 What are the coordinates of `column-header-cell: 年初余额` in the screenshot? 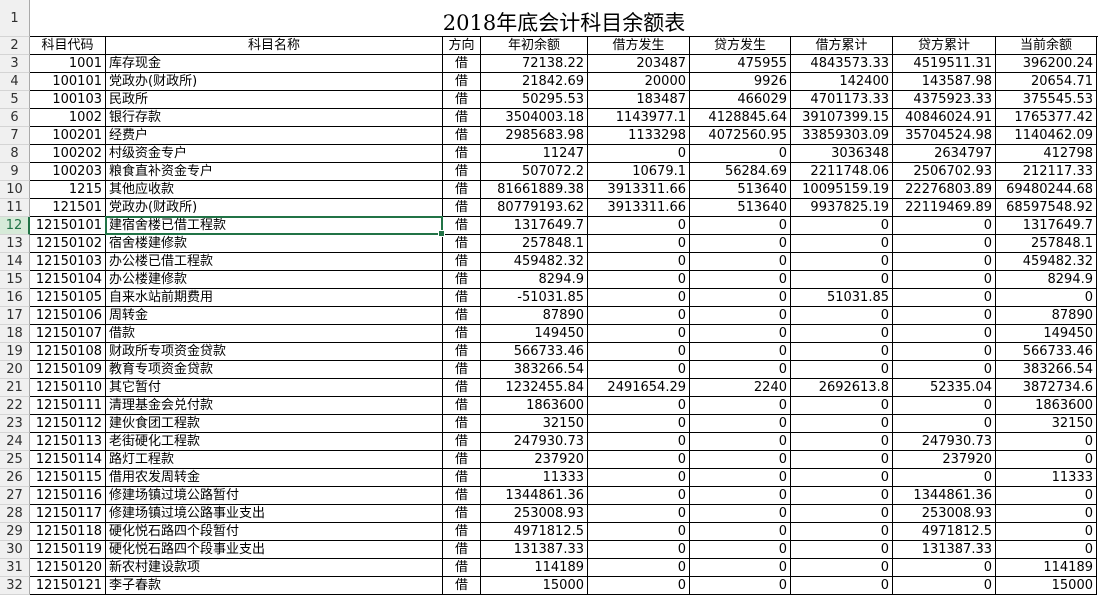 It's located at (534, 46).